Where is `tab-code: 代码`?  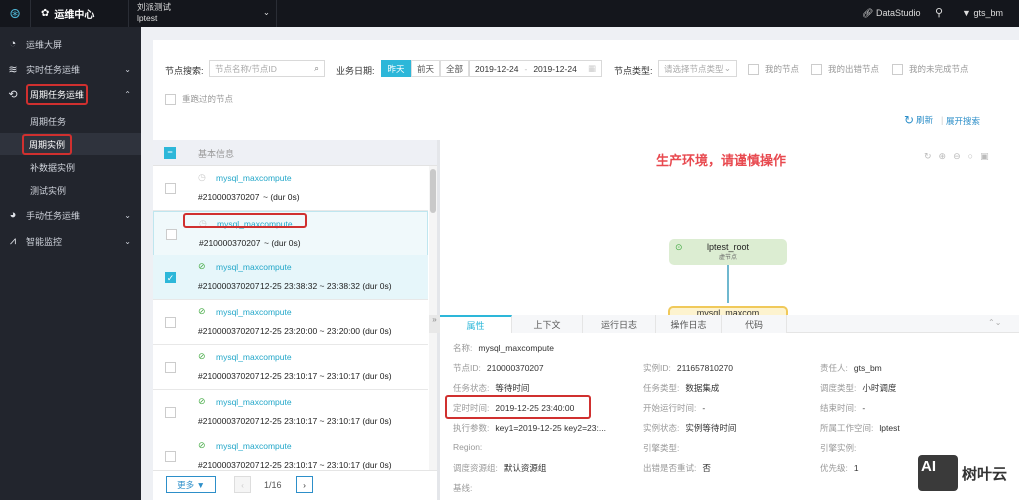 tab-code: 代码 is located at coordinates (754, 324).